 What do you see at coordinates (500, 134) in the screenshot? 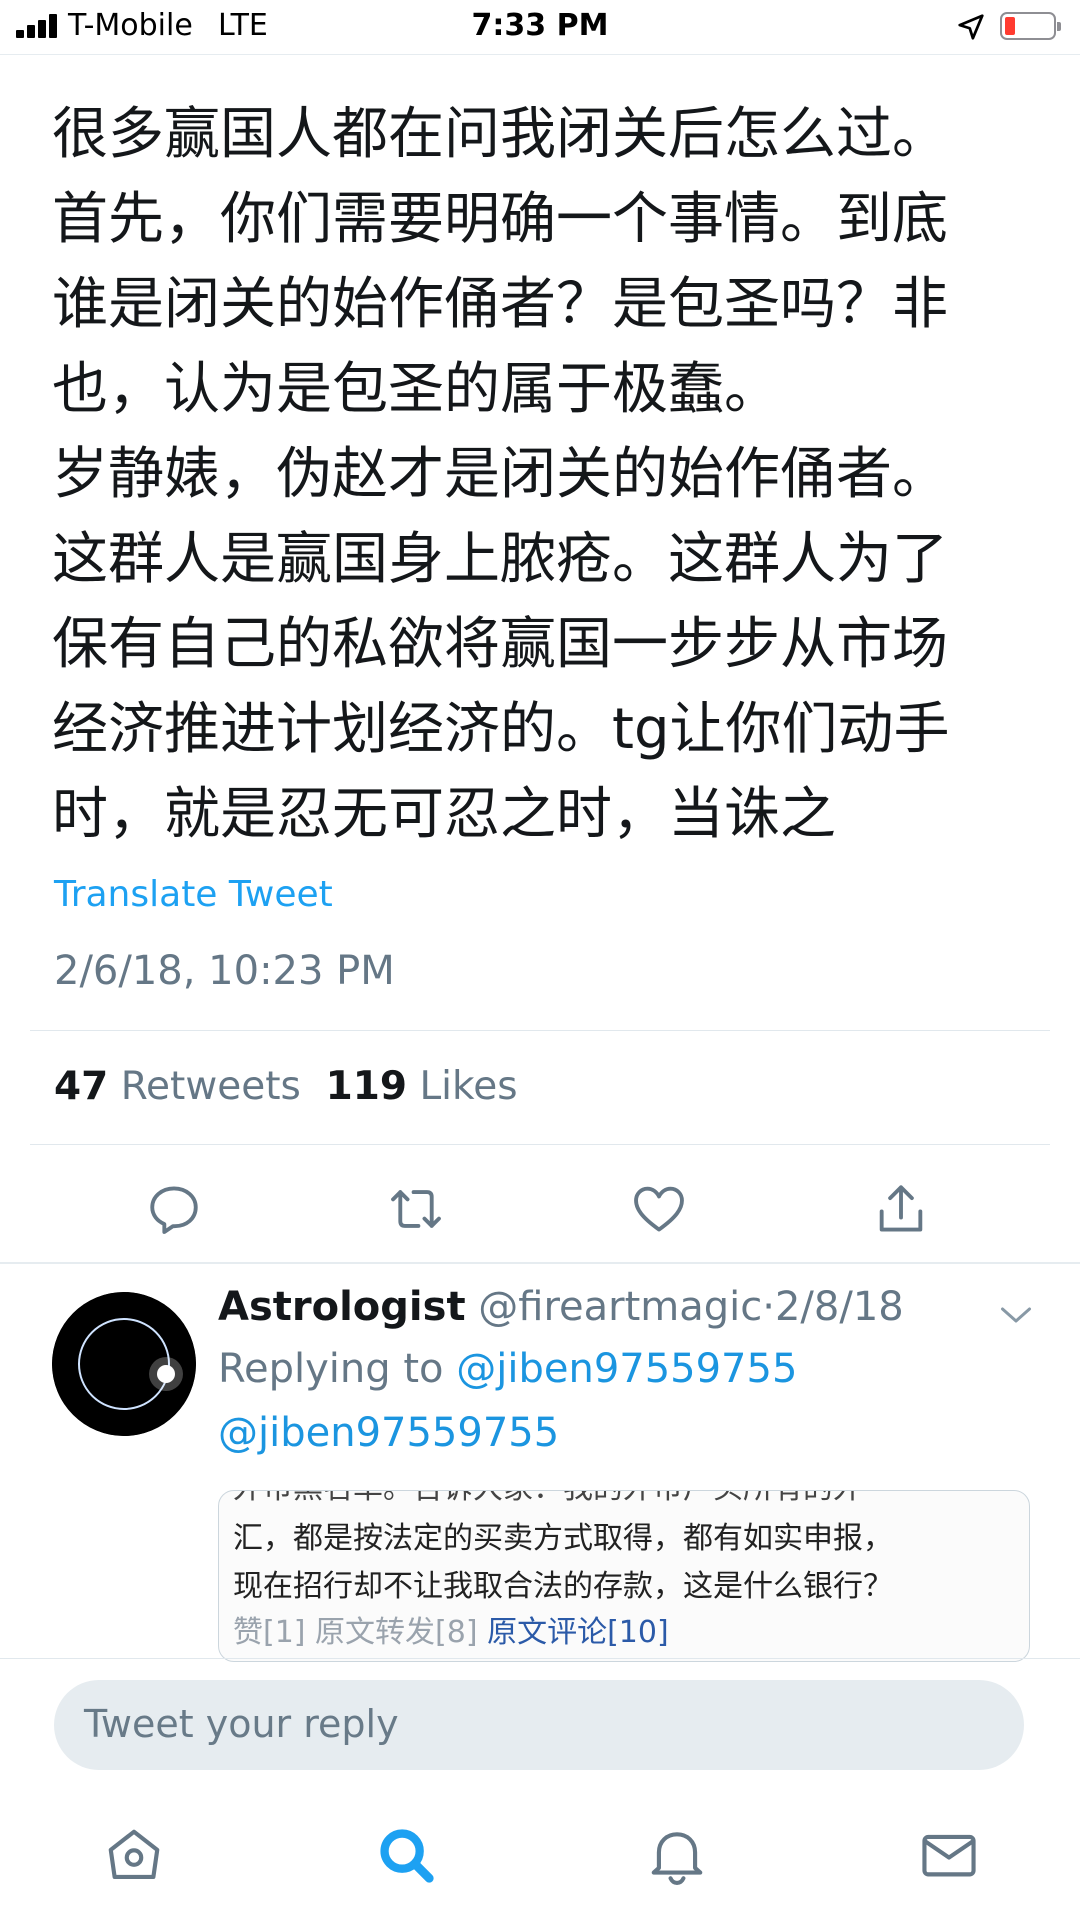
I see `tweet-text-line: 很多赢国人都在问我闭关后怎么过。` at bounding box center [500, 134].